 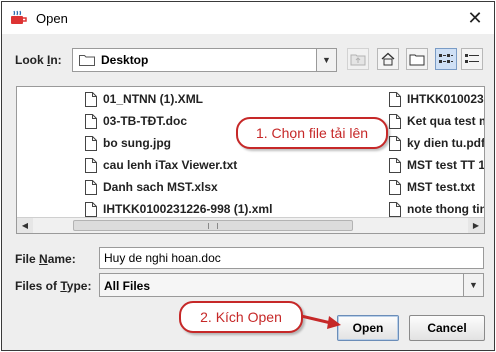 I want to click on scrollbar-thumb, so click(x=213, y=225).